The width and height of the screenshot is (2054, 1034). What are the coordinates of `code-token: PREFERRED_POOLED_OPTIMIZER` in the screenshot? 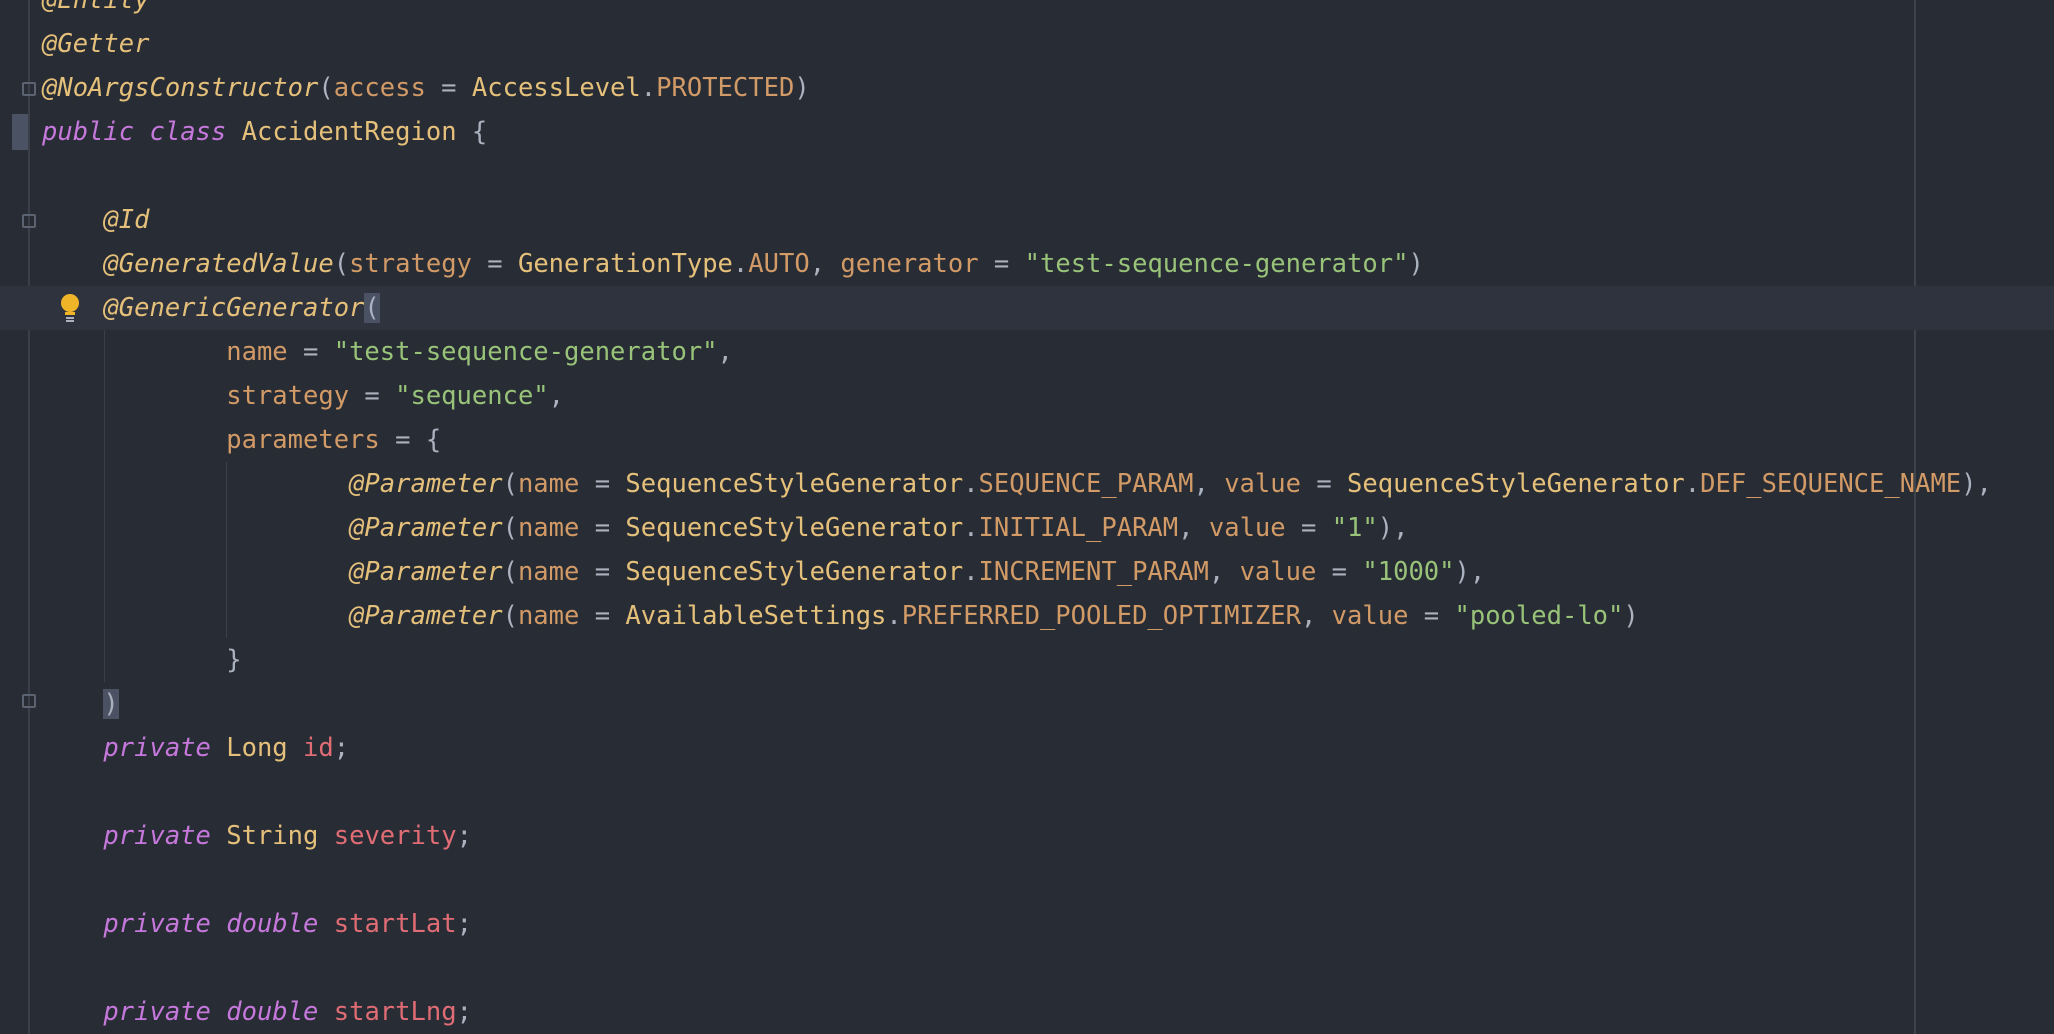 It's located at (1101, 616).